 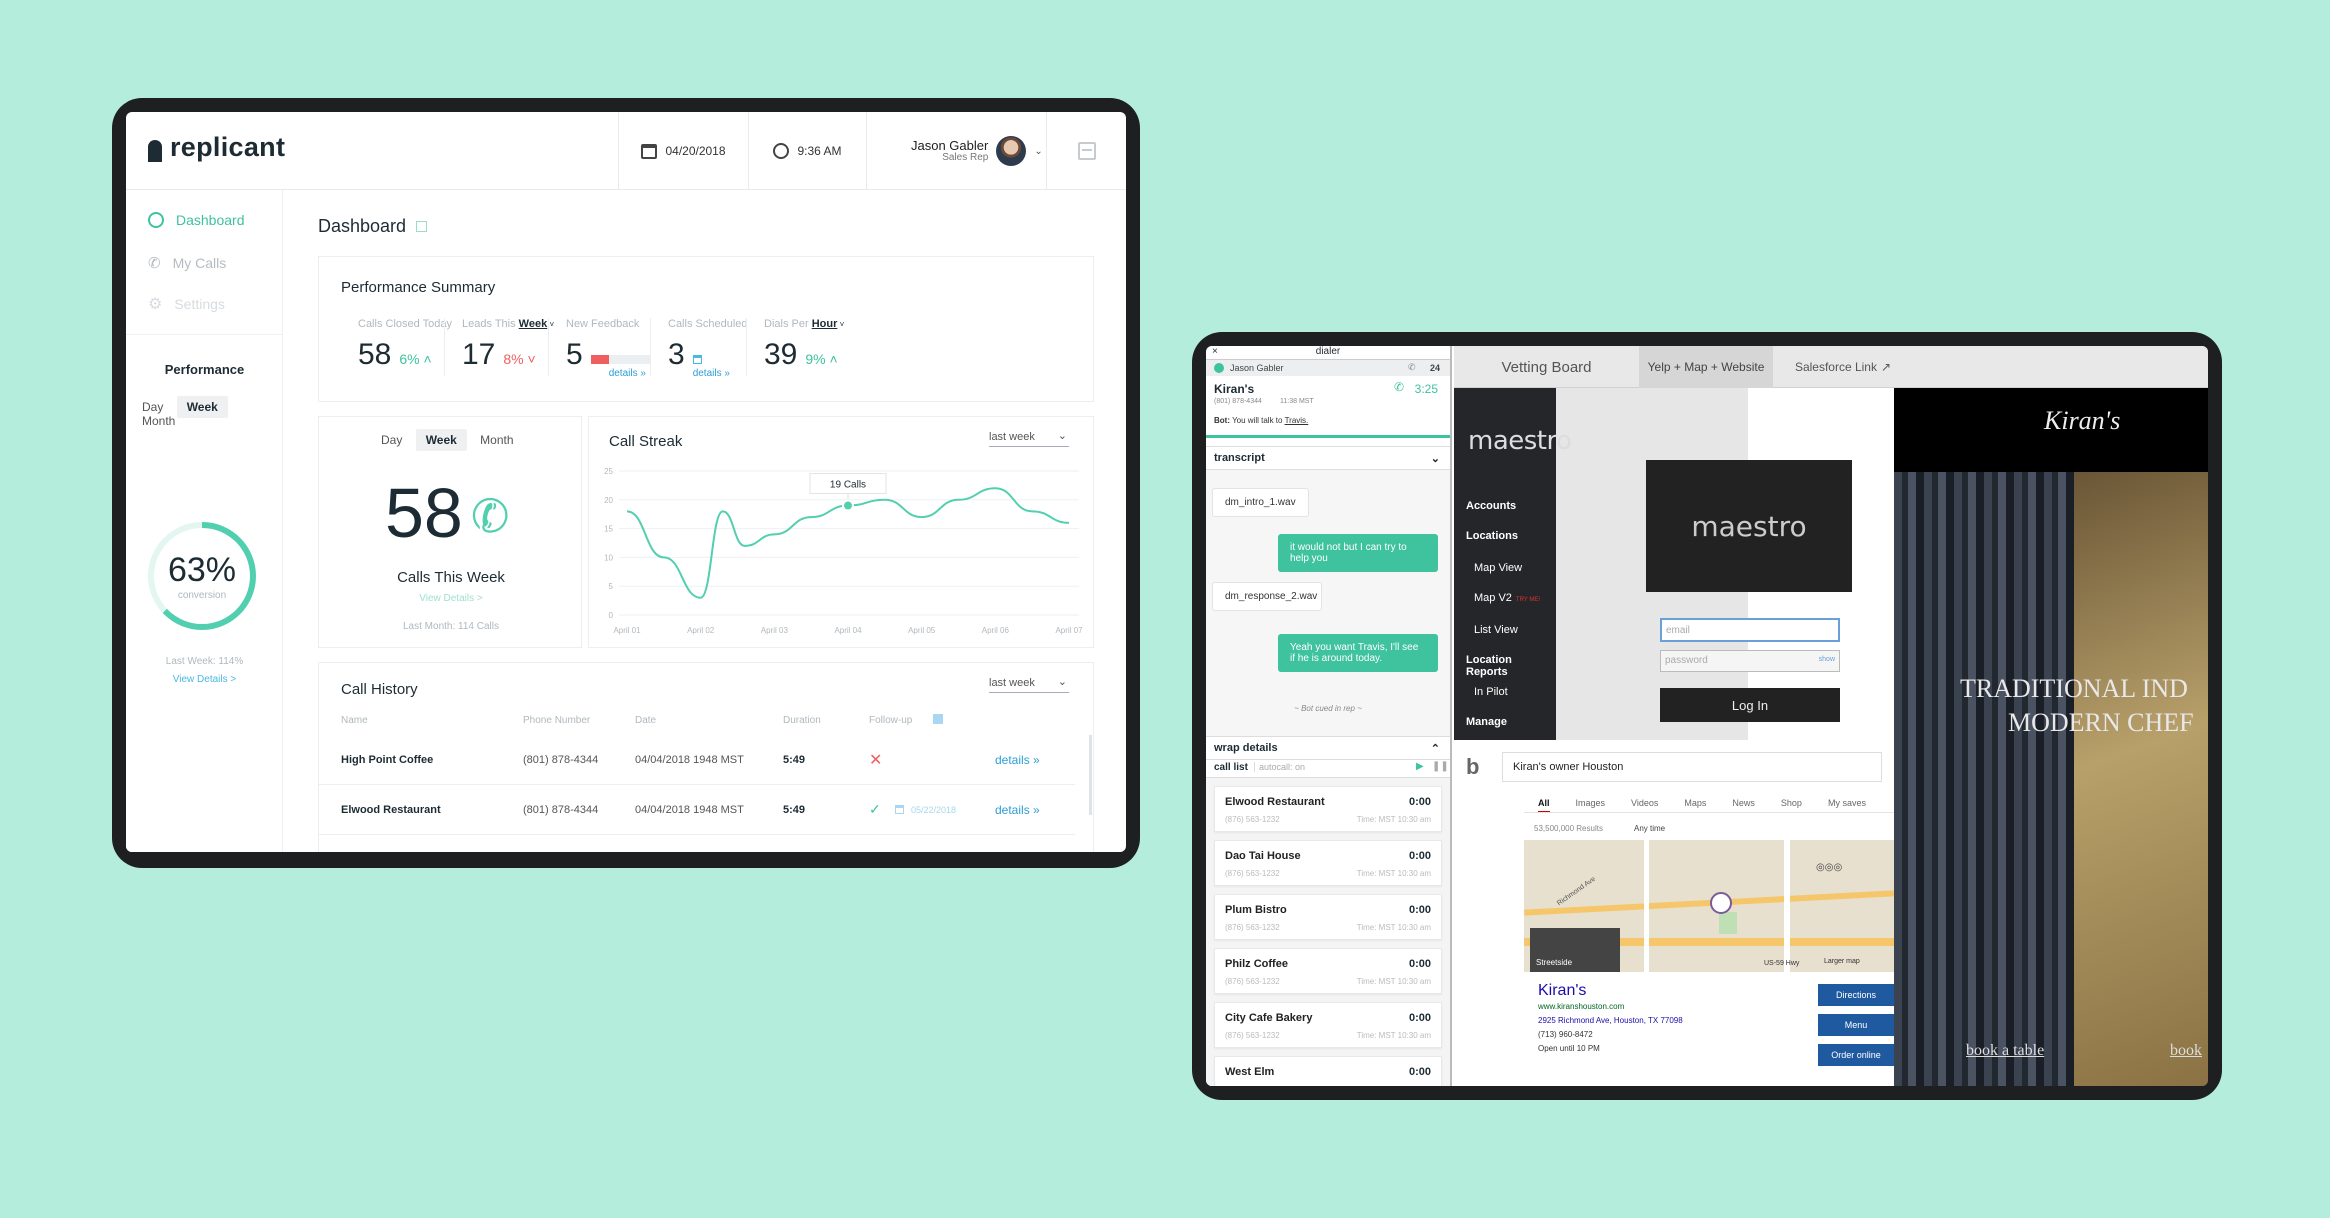 I want to click on time-display: 9:36 AM, so click(x=807, y=151).